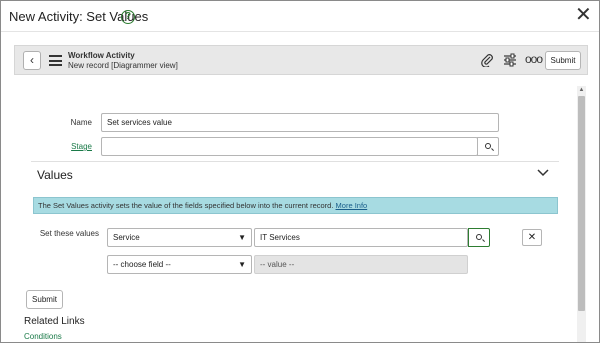  What do you see at coordinates (532, 237) in the screenshot?
I see `remove-row-button: ✕` at bounding box center [532, 237].